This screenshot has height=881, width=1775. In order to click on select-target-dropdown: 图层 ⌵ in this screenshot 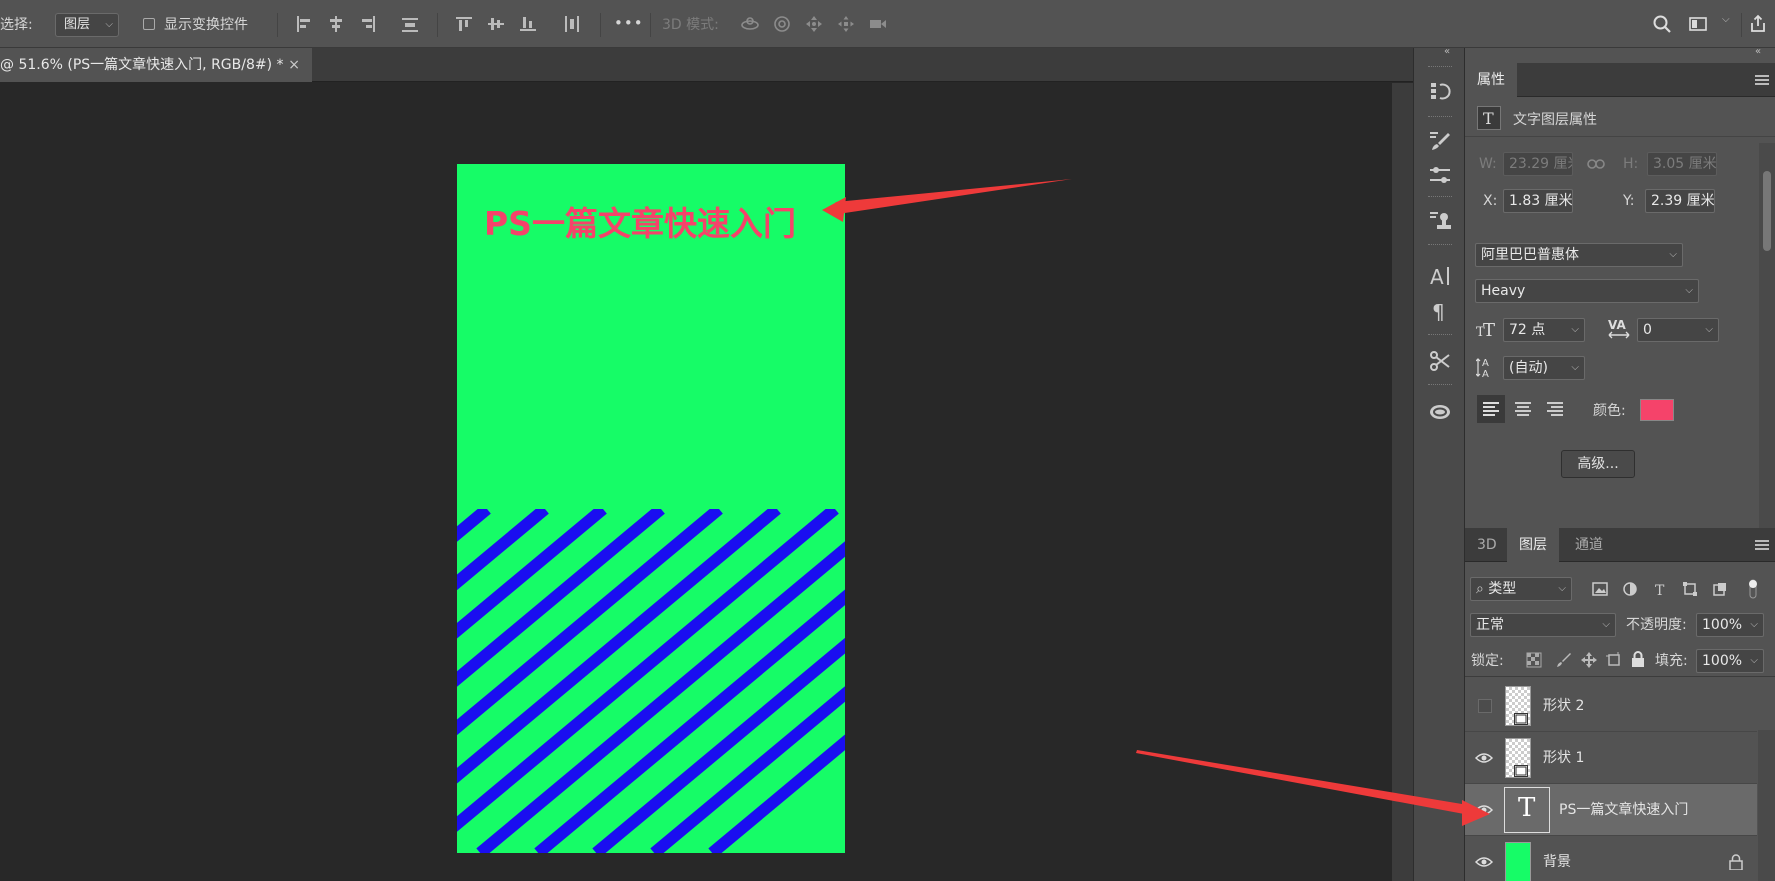, I will do `click(87, 25)`.